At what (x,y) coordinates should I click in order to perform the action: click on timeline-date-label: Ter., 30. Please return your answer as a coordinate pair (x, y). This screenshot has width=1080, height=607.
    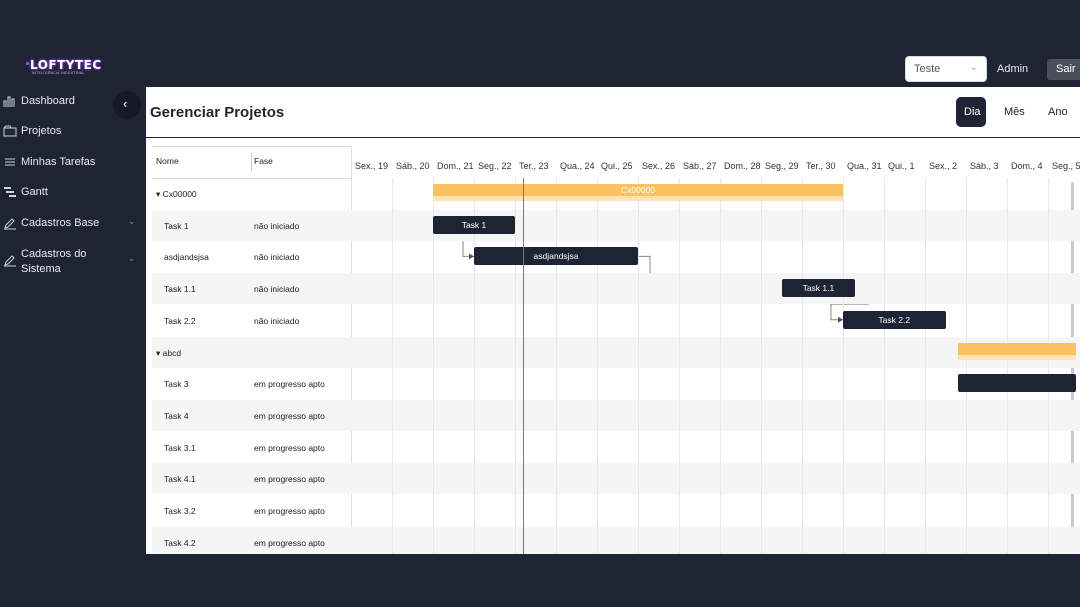
    Looking at the image, I should click on (821, 166).